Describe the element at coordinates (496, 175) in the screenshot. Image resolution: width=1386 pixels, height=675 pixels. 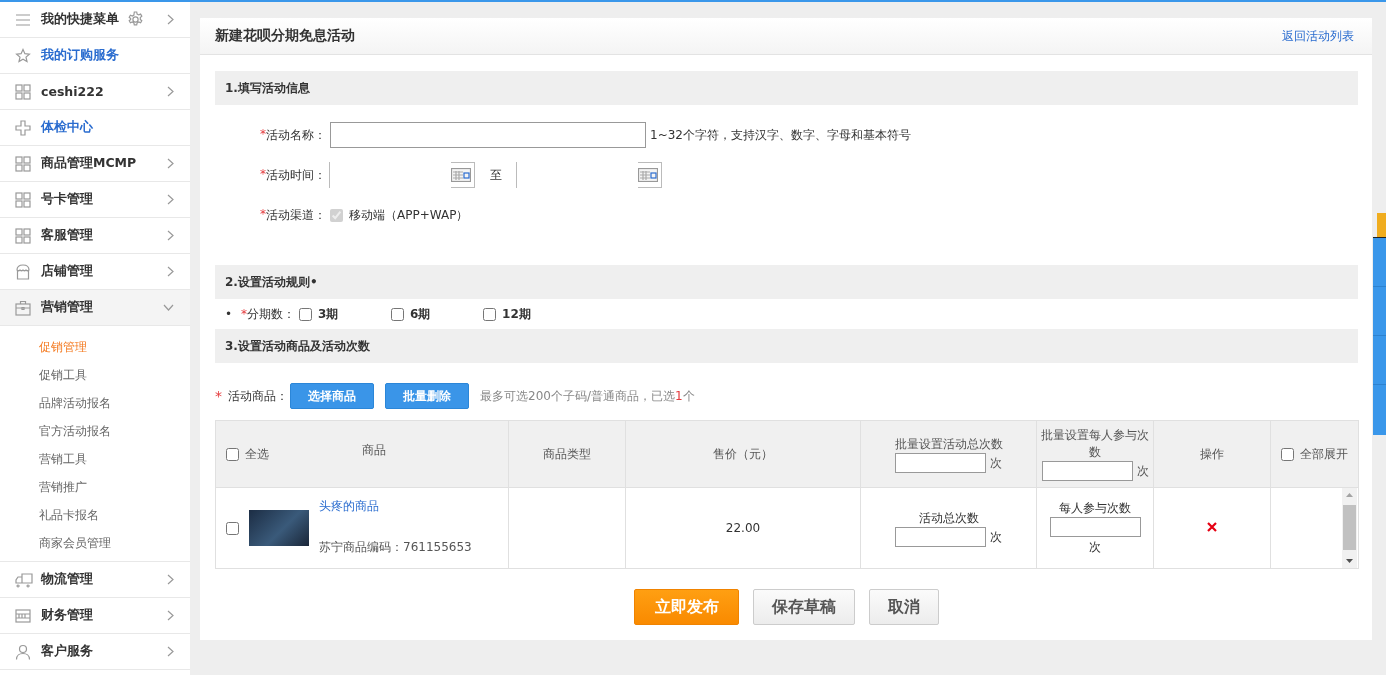
I see `range-separator: 至` at that location.